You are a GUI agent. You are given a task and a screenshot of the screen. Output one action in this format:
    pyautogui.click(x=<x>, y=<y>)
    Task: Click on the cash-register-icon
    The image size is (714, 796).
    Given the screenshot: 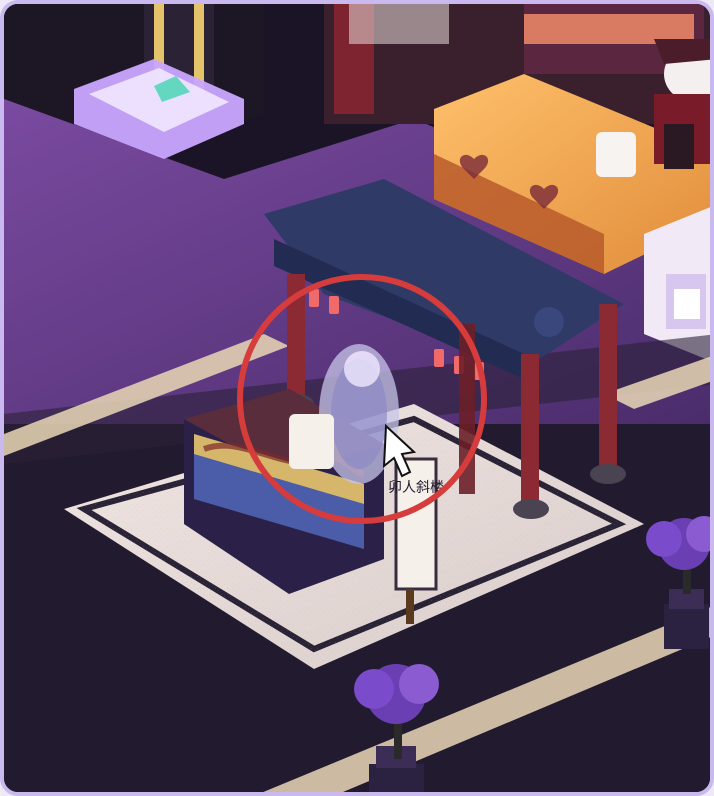 What is the action you would take?
    pyautogui.click(x=616, y=154)
    